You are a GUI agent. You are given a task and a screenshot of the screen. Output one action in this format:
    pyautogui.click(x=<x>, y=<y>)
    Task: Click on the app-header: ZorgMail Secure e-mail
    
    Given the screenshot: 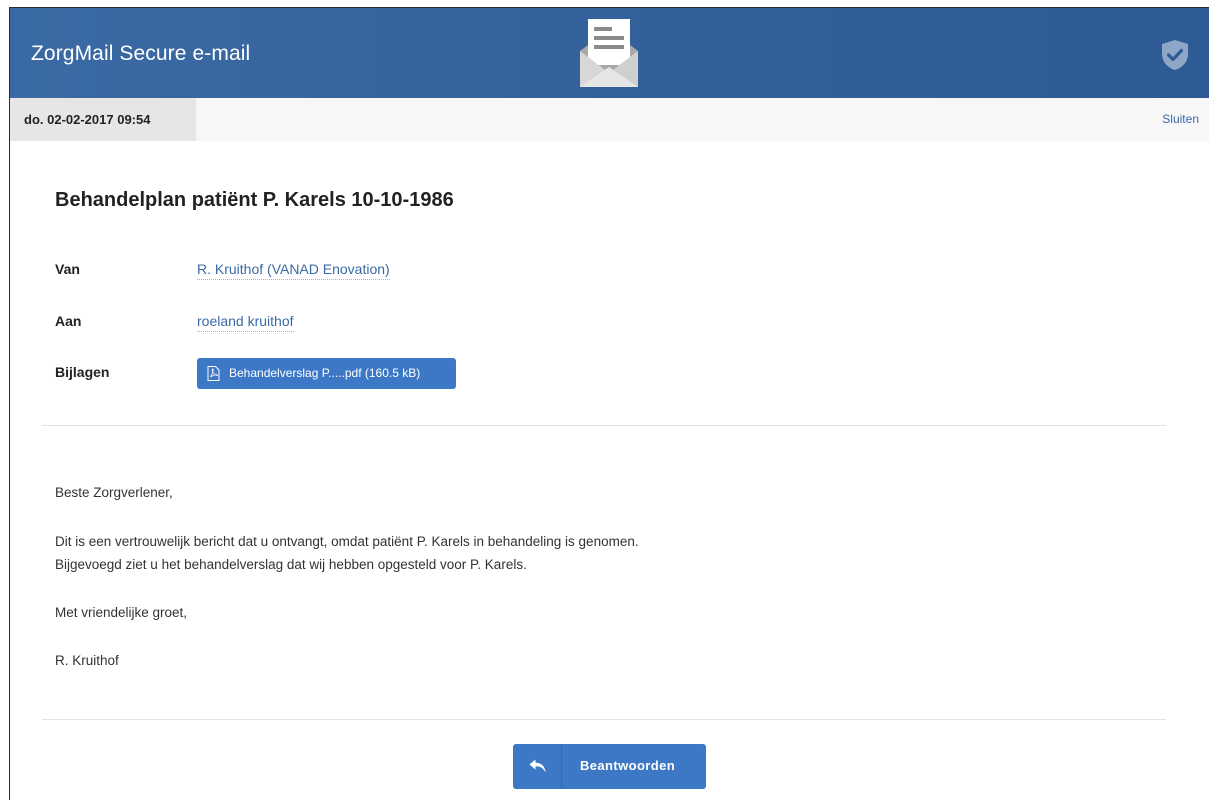 What is the action you would take?
    pyautogui.click(x=609, y=53)
    